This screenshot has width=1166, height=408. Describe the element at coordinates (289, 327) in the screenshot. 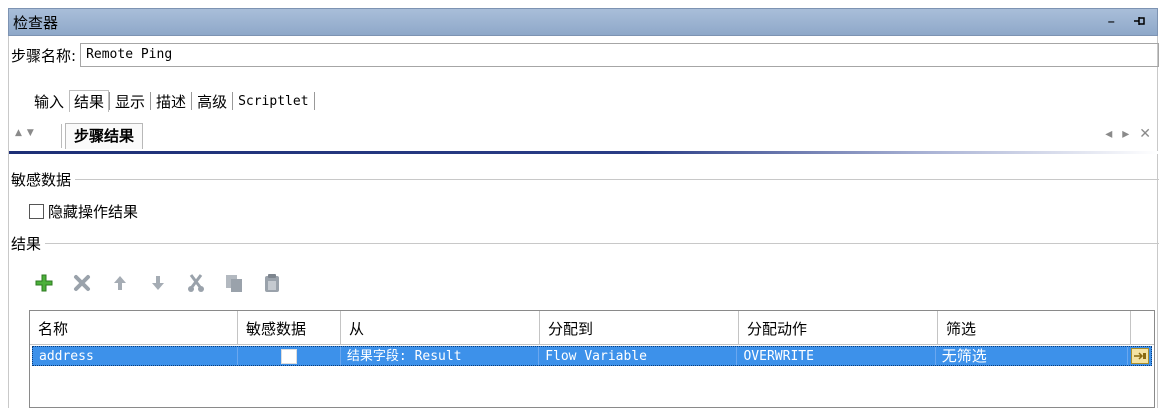

I see `column-header-sensitive: 敏感数据` at that location.